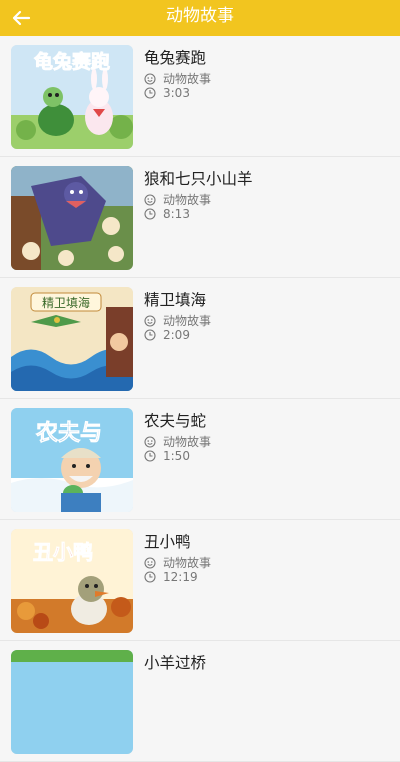 Image resolution: width=400 pixels, height=762 pixels. What do you see at coordinates (175, 300) in the screenshot?
I see `story-title: 精卫填海` at bounding box center [175, 300].